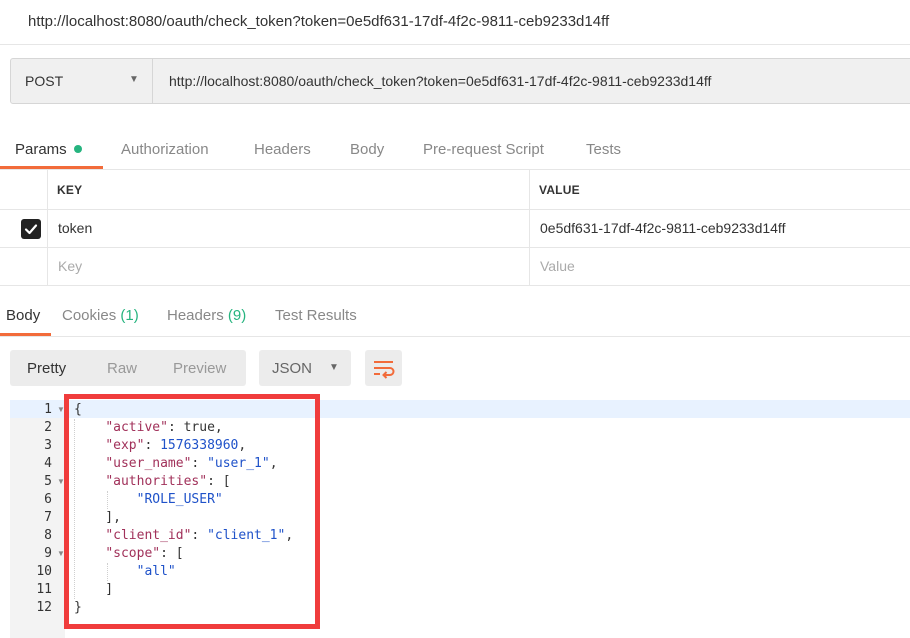 This screenshot has width=910, height=638. Describe the element at coordinates (89, 315) in the screenshot. I see `tab-cookies-label: Cookies` at that location.